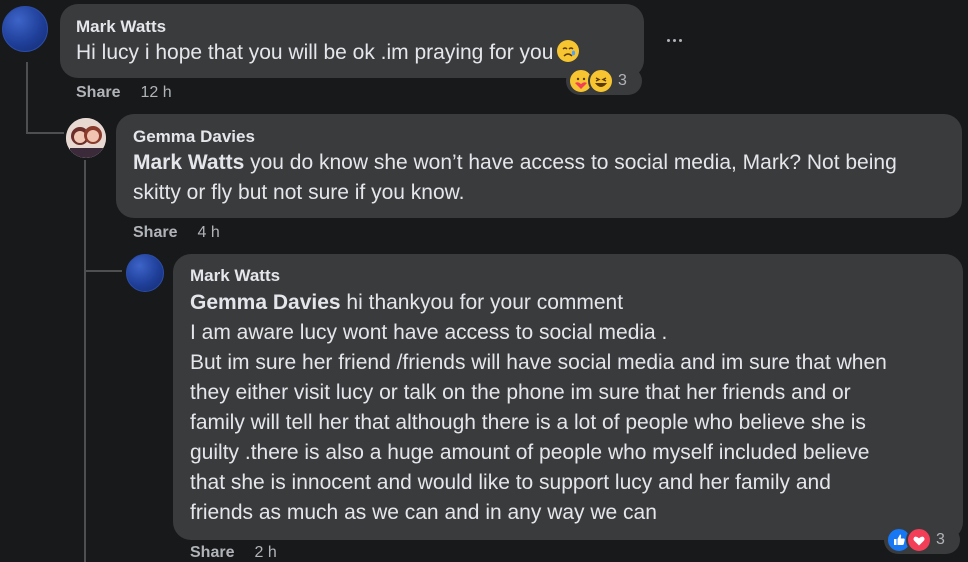 This screenshot has height=562, width=968. I want to click on mention-link: Mark Watts, so click(188, 162).